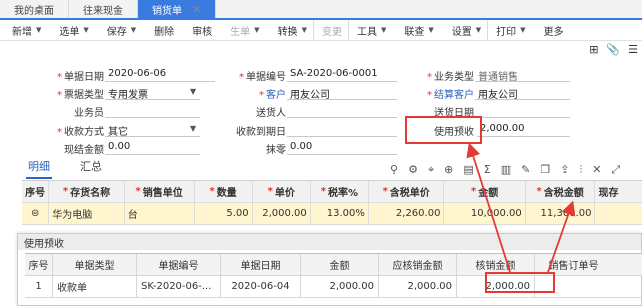 The height and width of the screenshot is (306, 642). I want to click on cell-stock, so click(618, 213).